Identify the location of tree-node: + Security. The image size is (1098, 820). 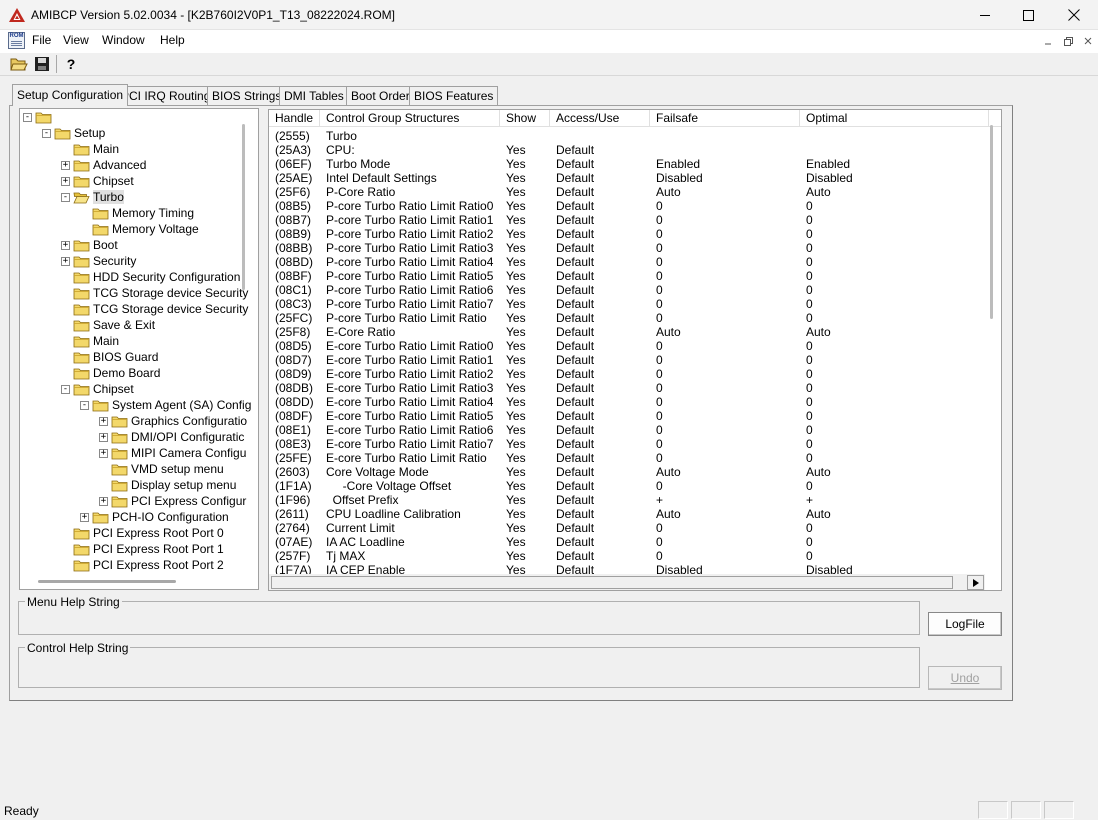
(98, 261).